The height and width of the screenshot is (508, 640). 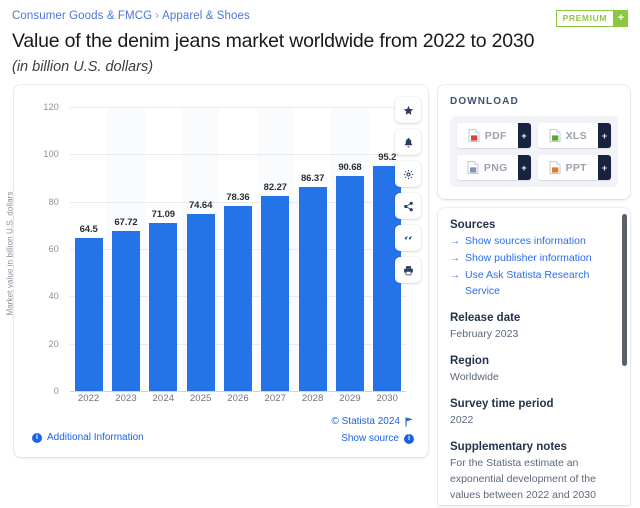 What do you see at coordinates (88, 230) in the screenshot?
I see `bar-value-label: 64.5` at bounding box center [88, 230].